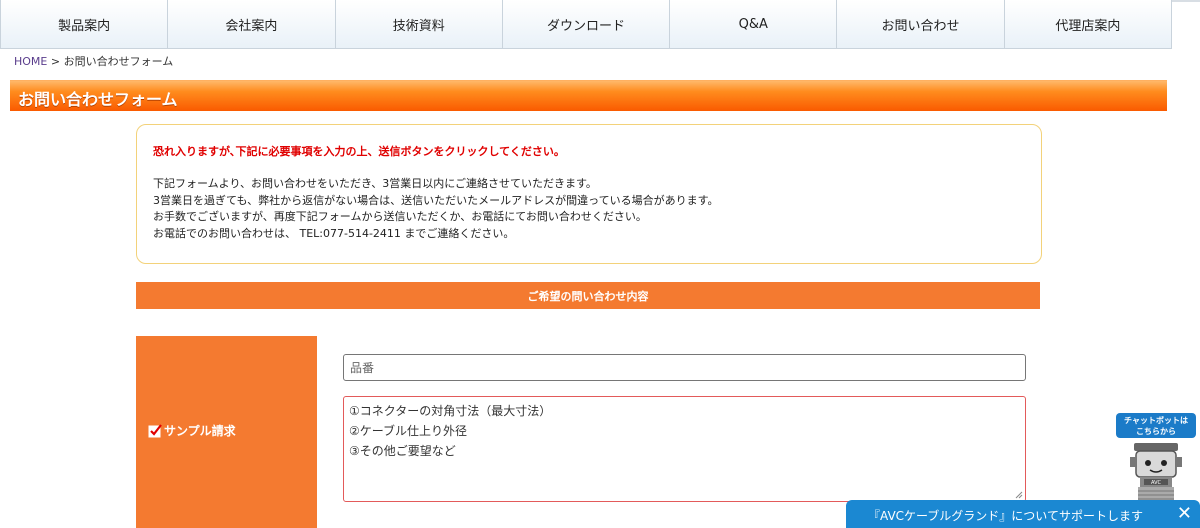  I want to click on checkbox-checked-icon, so click(155, 430).